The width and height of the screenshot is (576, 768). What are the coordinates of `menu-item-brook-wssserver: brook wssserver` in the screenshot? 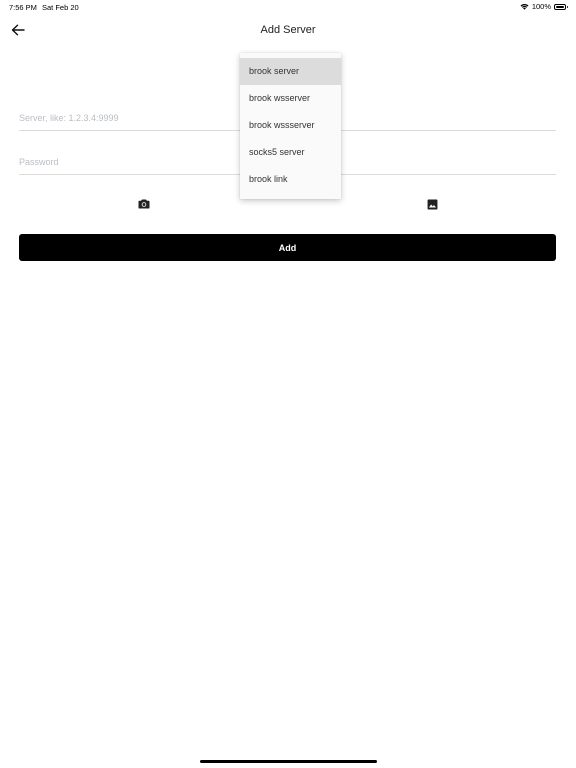 It's located at (290, 125).